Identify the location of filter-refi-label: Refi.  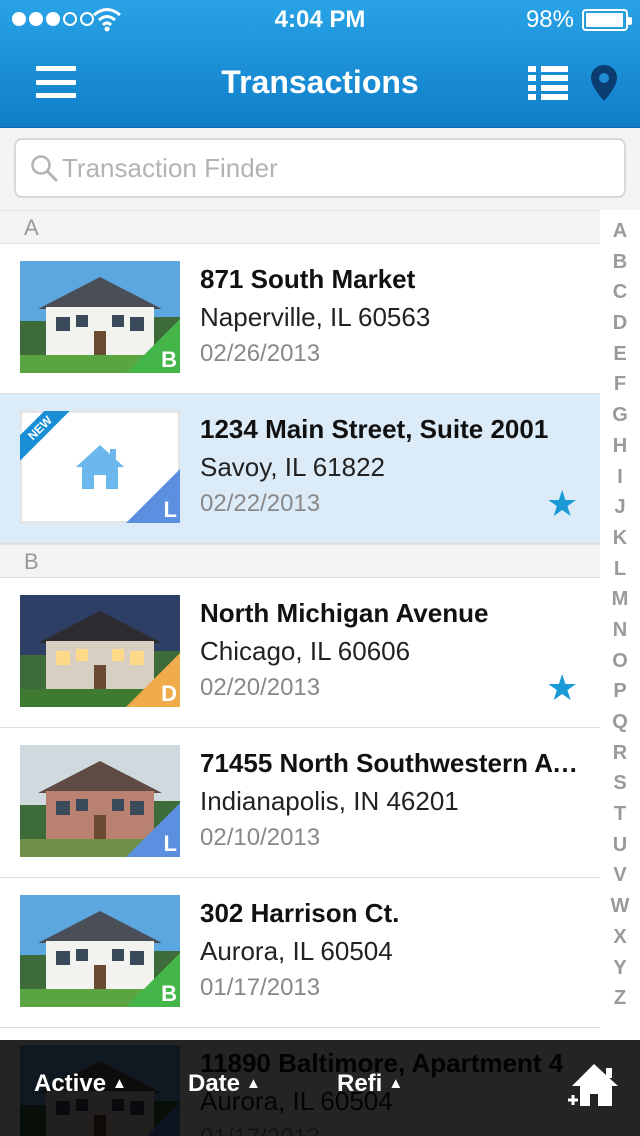
(360, 1083).